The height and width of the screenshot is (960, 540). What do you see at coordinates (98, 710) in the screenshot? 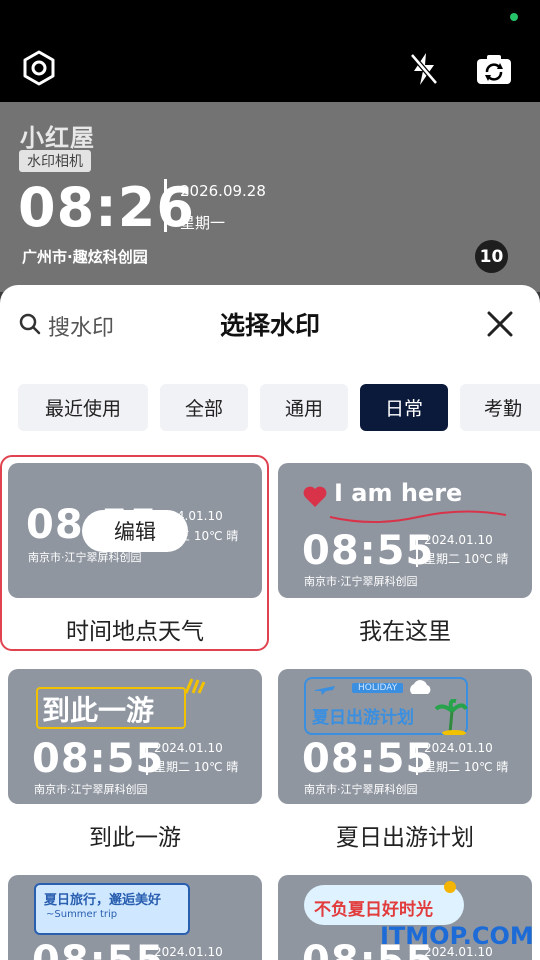
I see `card-banner: 到此一游` at bounding box center [98, 710].